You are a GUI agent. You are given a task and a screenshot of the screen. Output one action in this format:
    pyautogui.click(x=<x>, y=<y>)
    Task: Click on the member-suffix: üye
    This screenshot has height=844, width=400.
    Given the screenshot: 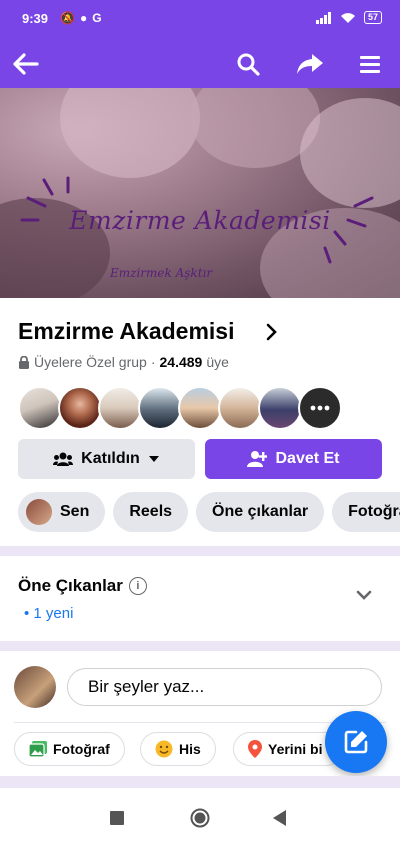 What is the action you would take?
    pyautogui.click(x=217, y=362)
    